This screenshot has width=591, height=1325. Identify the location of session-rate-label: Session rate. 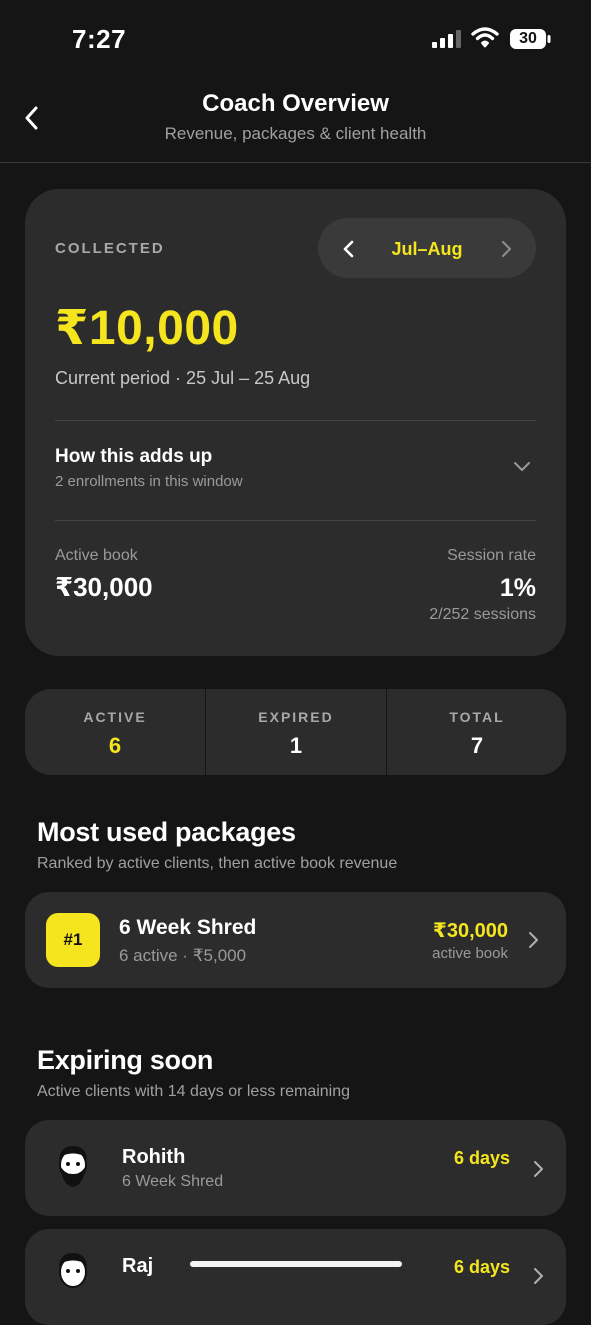
(491, 555).